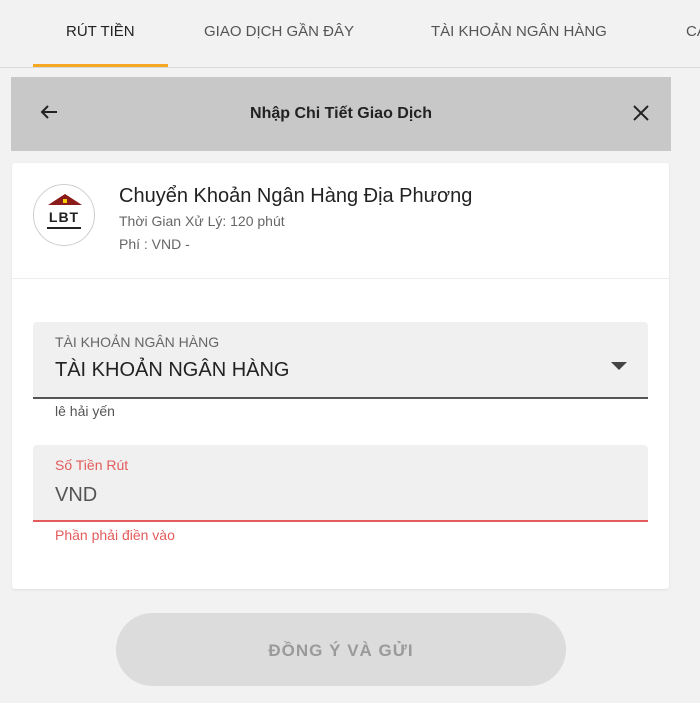 The image size is (700, 703). What do you see at coordinates (172, 370) in the screenshot?
I see `bank-account-value: TÀI KHOẢN NGÂN HÀNG` at bounding box center [172, 370].